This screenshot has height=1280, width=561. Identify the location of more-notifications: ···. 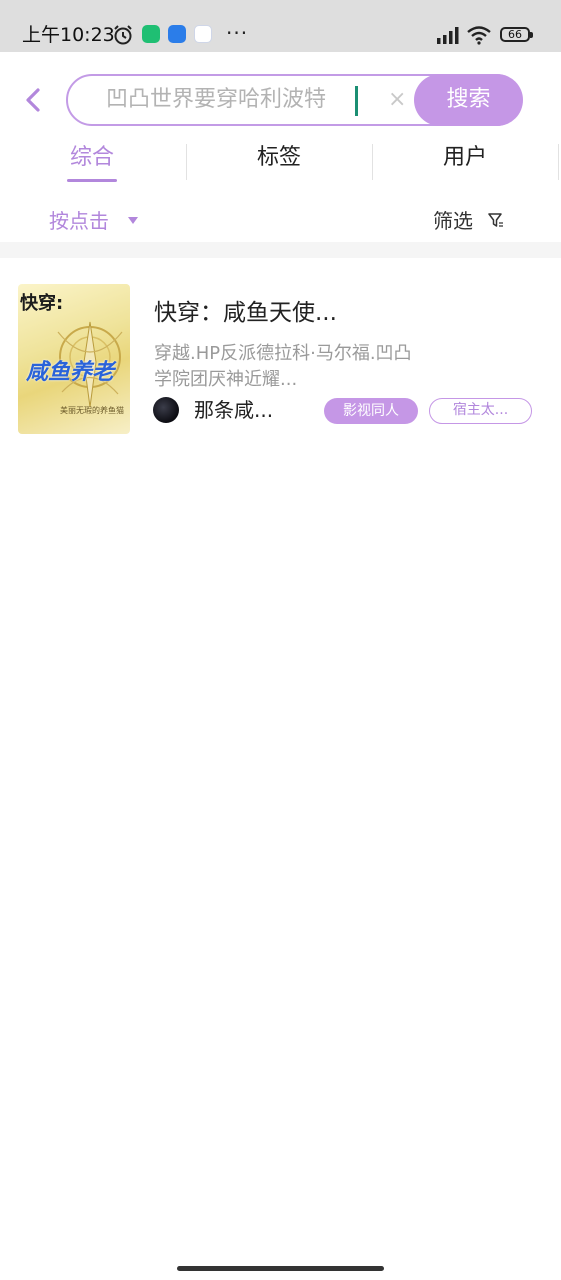
(237, 33).